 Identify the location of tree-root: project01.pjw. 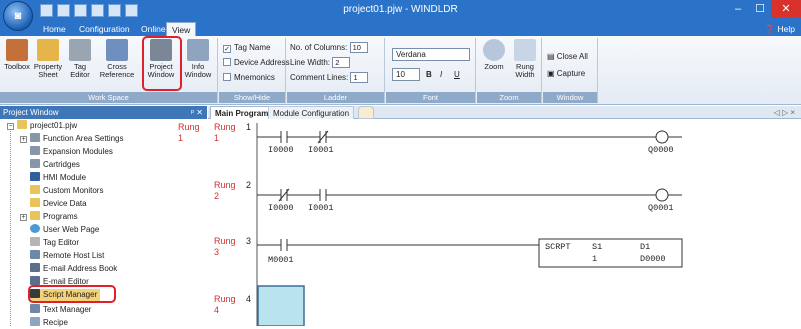
(47, 126).